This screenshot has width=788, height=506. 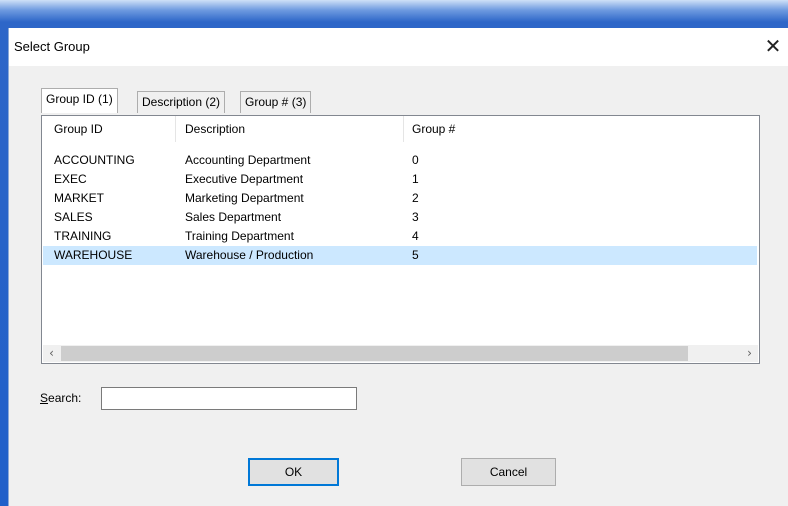 I want to click on cell-group-id: WAREHOUSE, so click(x=93, y=255).